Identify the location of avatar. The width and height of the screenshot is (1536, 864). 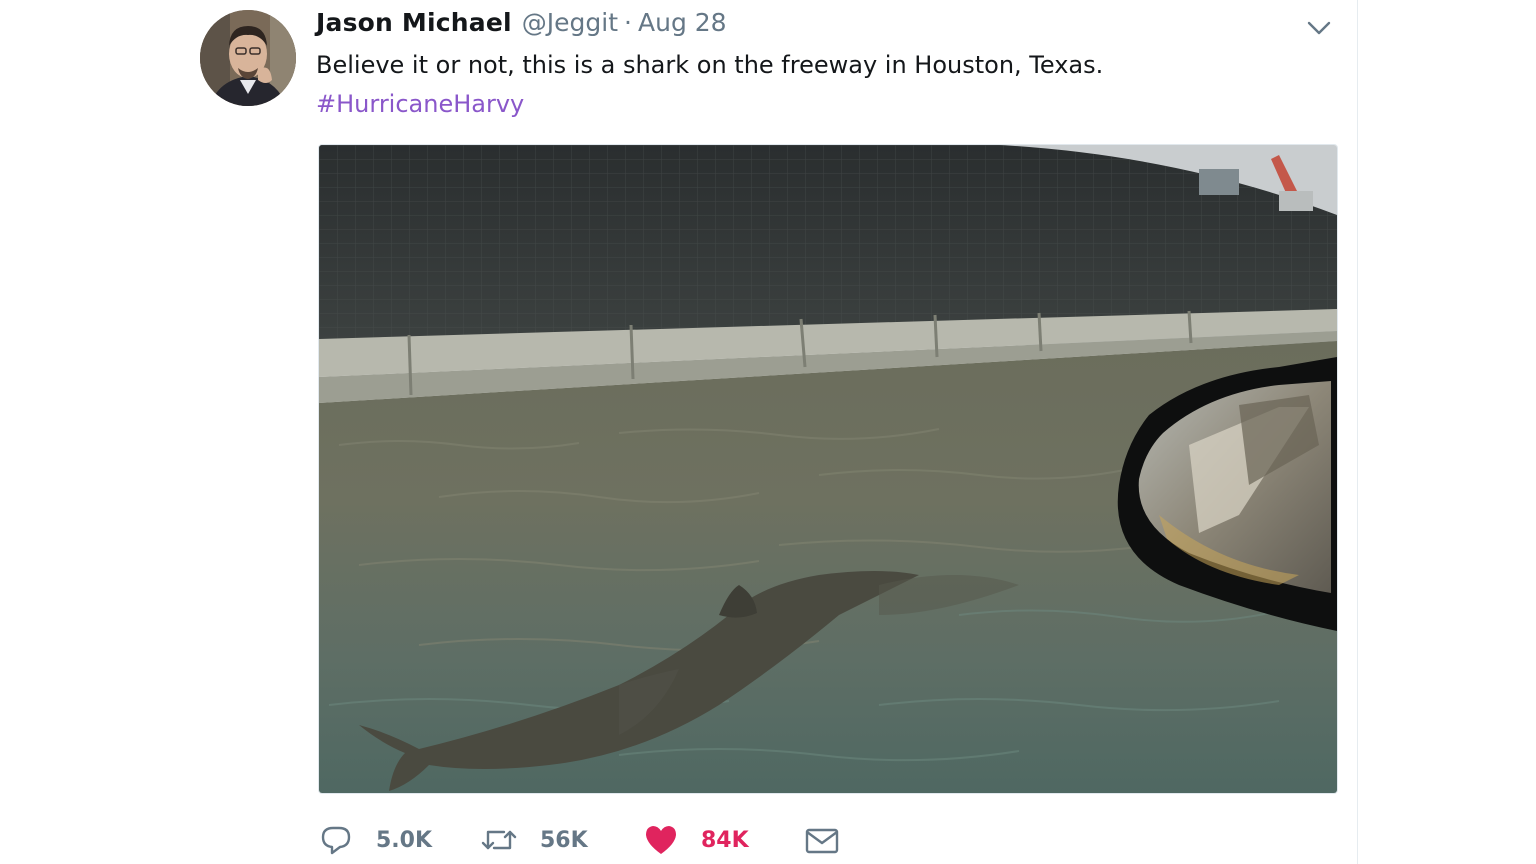
(248, 58).